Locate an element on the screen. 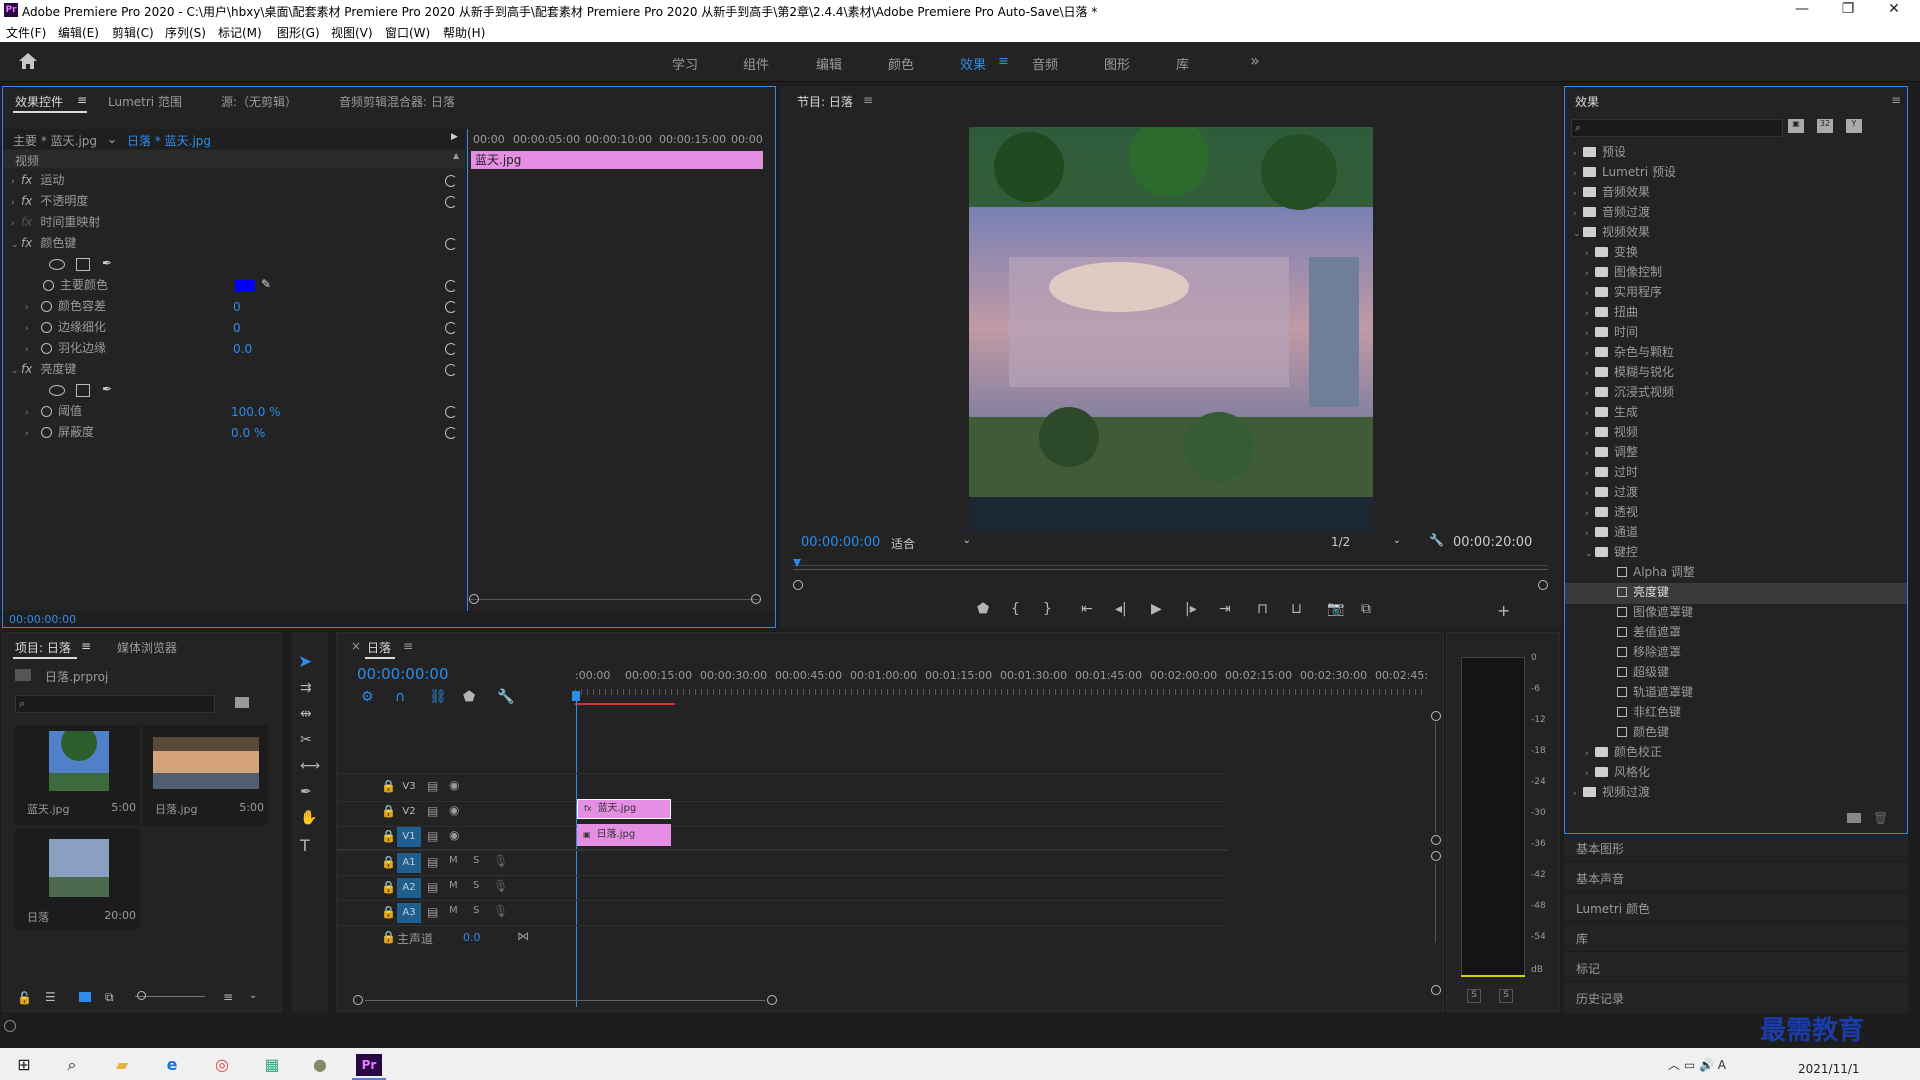 This screenshot has width=1920, height=1080. param-threshold: › 阈值 100.0 % is located at coordinates (234, 412).